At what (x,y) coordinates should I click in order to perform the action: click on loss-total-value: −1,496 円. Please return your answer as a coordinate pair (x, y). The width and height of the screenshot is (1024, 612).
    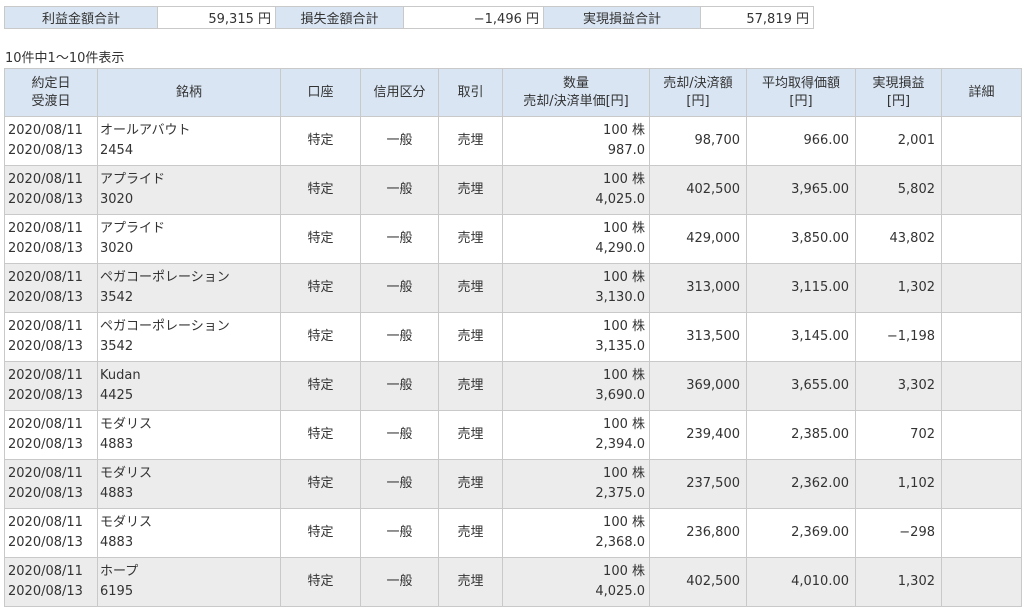
    Looking at the image, I should click on (473, 17).